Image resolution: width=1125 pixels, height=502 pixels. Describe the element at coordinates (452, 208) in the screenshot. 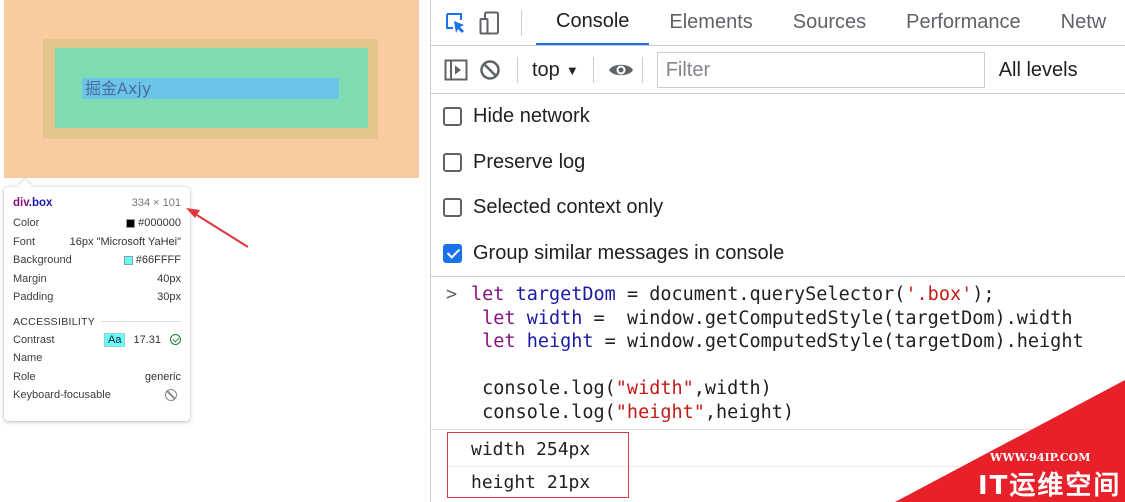

I see `selected-context-checkbox` at that location.